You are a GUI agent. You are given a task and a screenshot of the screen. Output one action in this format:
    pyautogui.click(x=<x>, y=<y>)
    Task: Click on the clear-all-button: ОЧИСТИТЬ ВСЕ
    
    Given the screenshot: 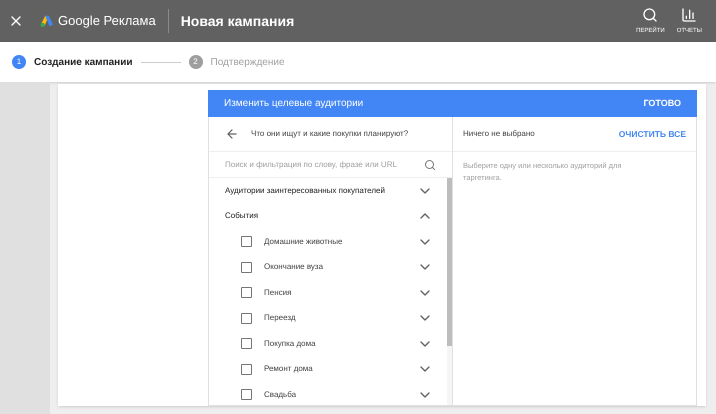 What is the action you would take?
    pyautogui.click(x=652, y=134)
    